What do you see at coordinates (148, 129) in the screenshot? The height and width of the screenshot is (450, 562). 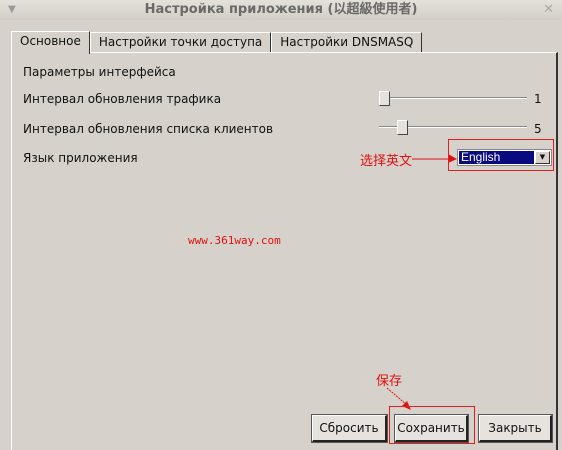 I see `clients-interval-label: Интервал обновления списка клиентов` at bounding box center [148, 129].